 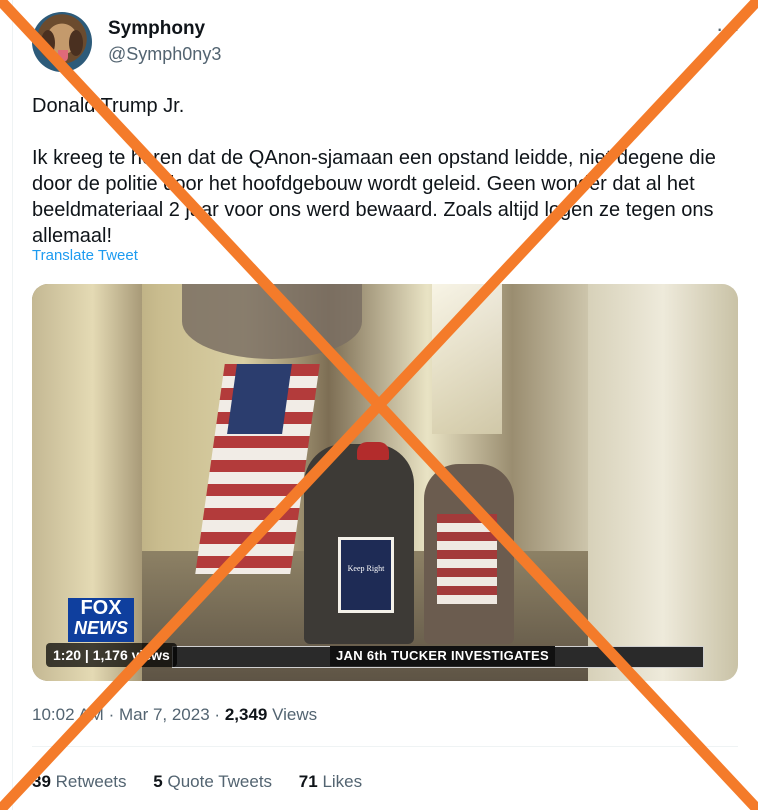 What do you see at coordinates (85, 255) in the screenshot?
I see `translate-tweet-link: Translate Tweet` at bounding box center [85, 255].